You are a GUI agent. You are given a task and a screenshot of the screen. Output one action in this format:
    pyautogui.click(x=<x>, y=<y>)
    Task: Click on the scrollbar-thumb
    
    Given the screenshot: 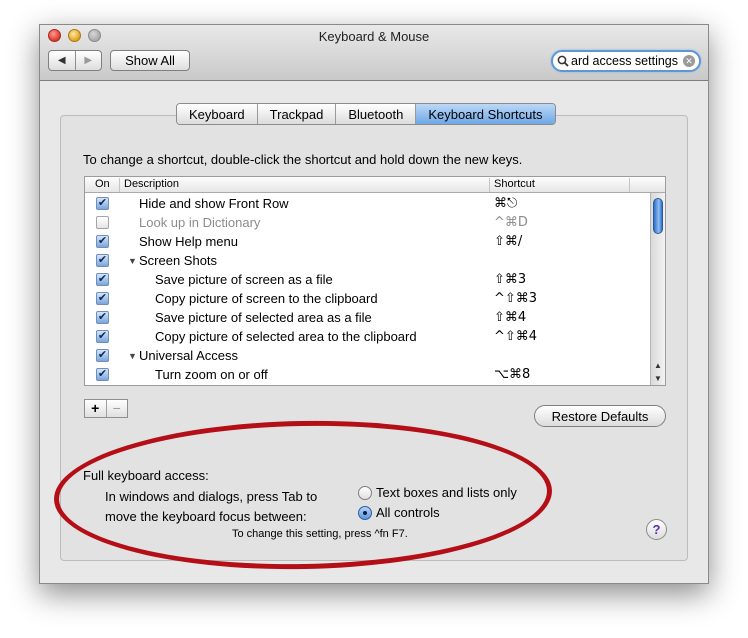 What is the action you would take?
    pyautogui.click(x=658, y=216)
    